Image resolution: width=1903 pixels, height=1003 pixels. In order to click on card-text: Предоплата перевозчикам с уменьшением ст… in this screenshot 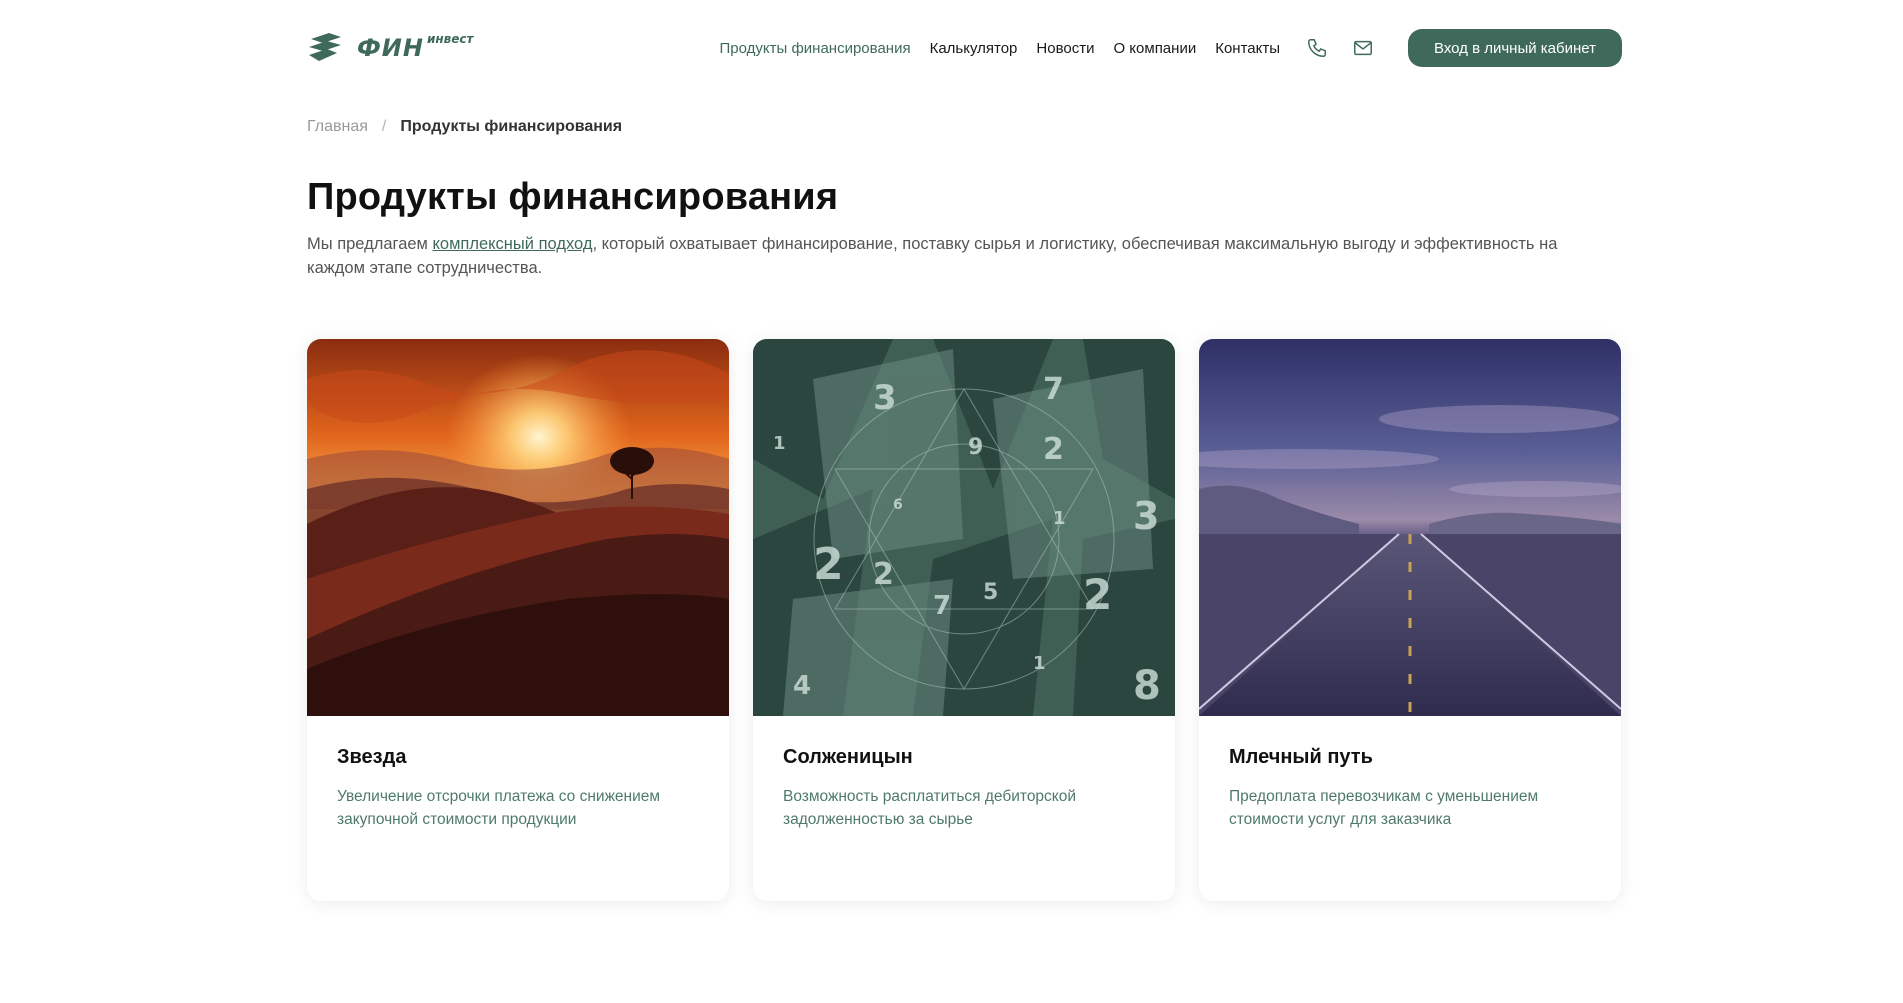, I will do `click(1384, 808)`.